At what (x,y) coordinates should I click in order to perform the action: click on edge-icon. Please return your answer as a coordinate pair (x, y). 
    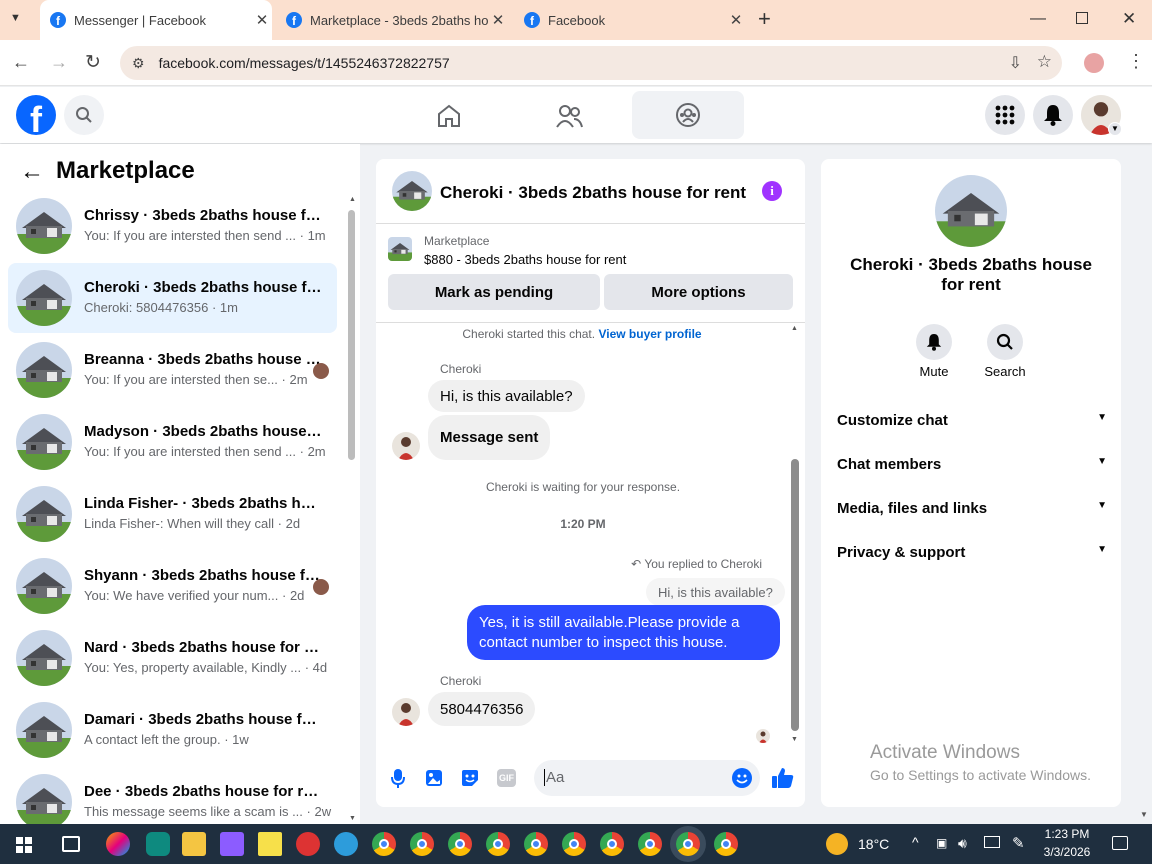
    Looking at the image, I should click on (346, 844).